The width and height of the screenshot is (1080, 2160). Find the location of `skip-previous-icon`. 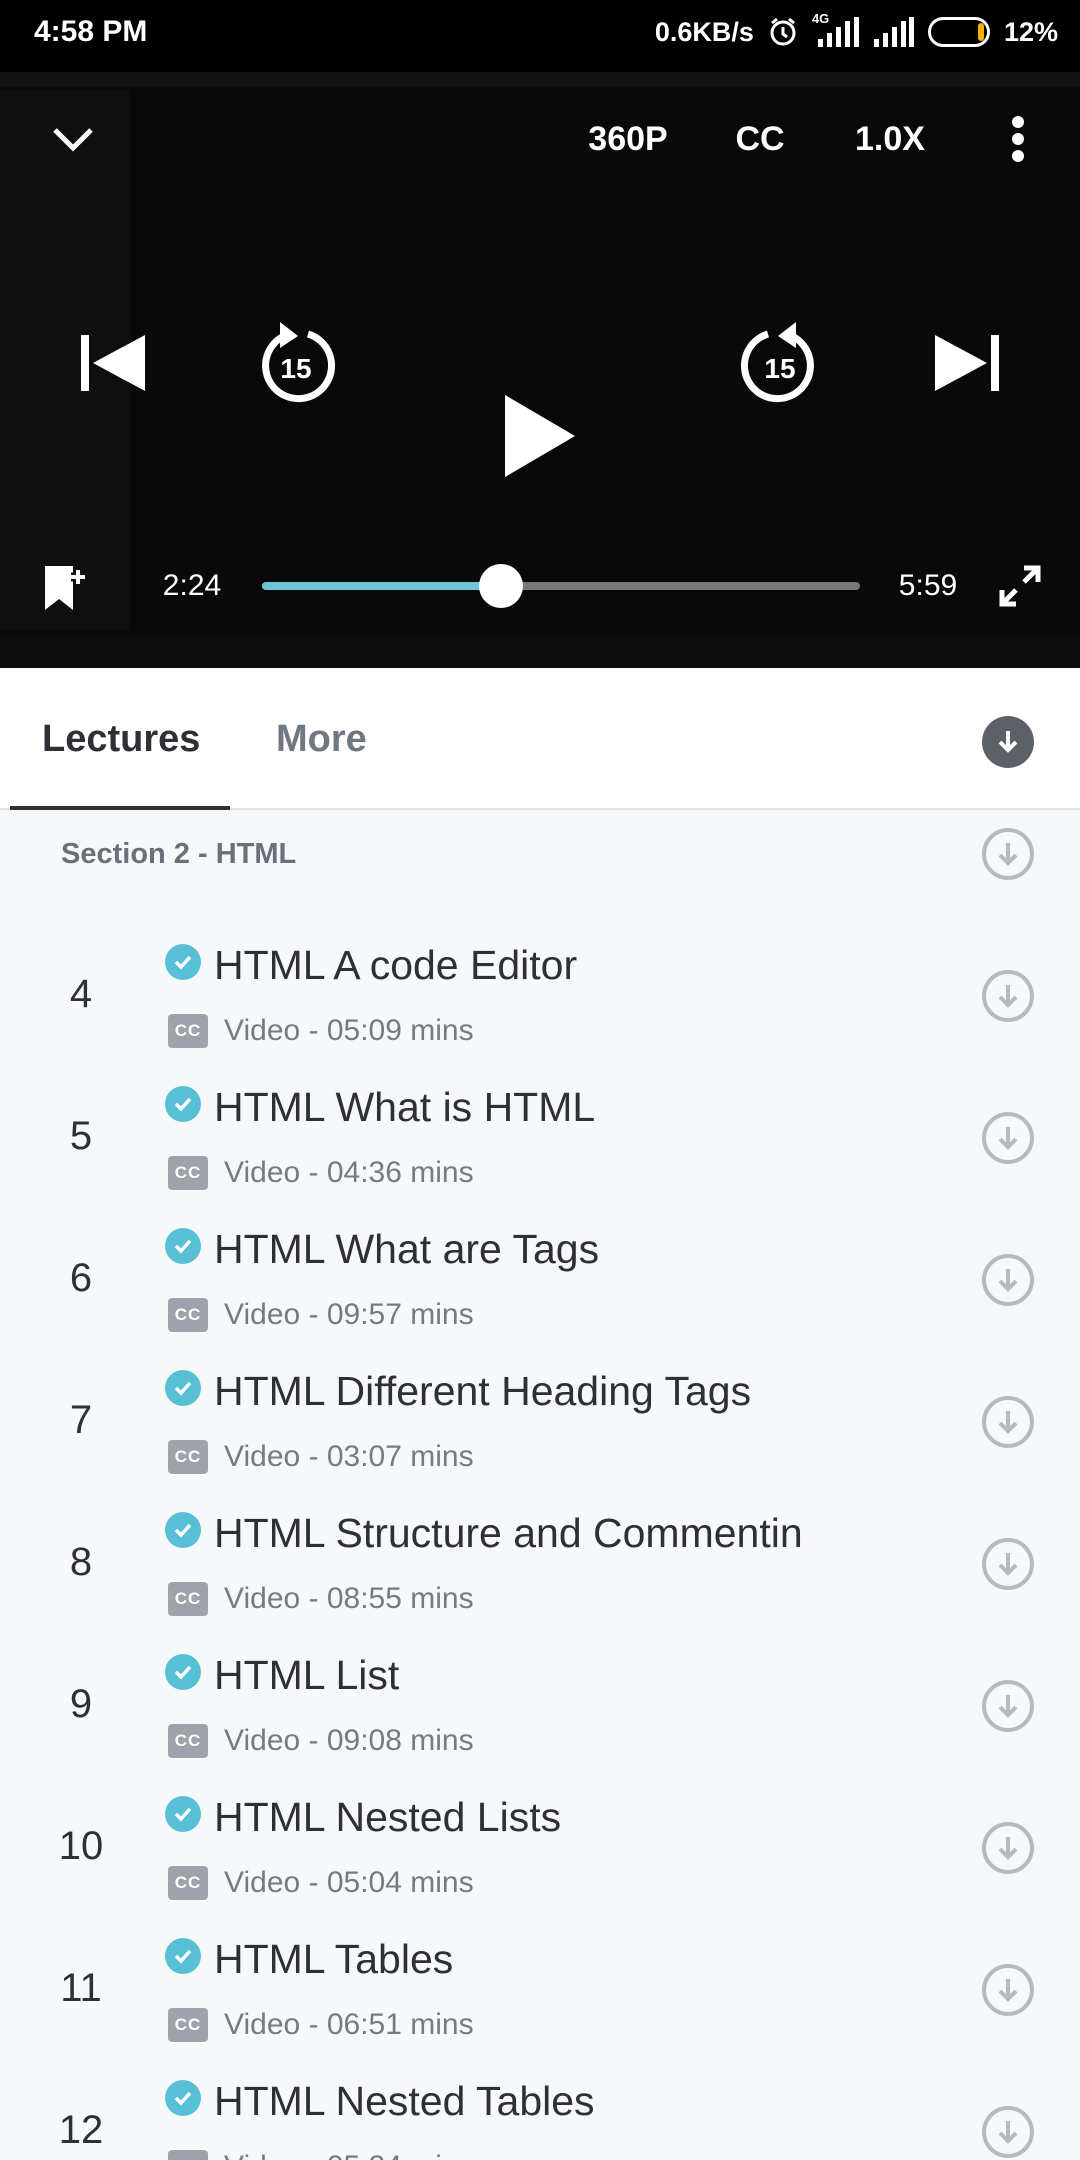

skip-previous-icon is located at coordinates (113, 363).